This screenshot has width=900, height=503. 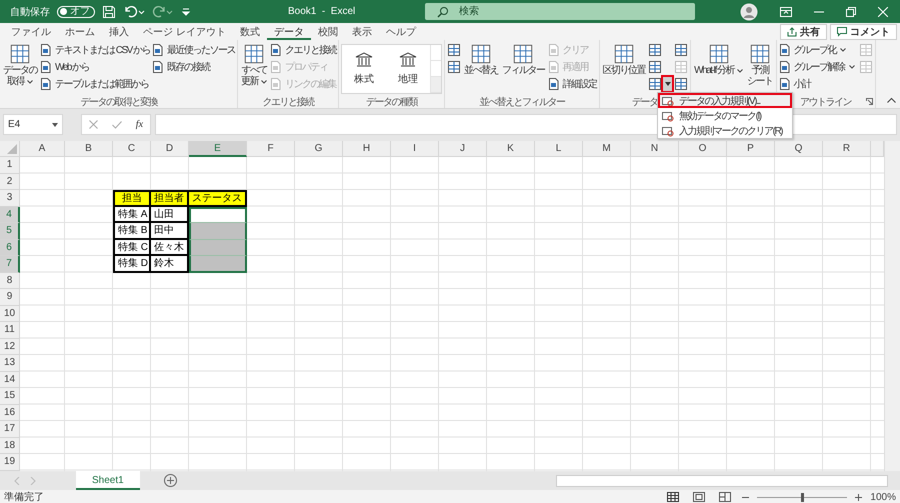 What do you see at coordinates (751, 149) in the screenshot?
I see `column-header: P` at bounding box center [751, 149].